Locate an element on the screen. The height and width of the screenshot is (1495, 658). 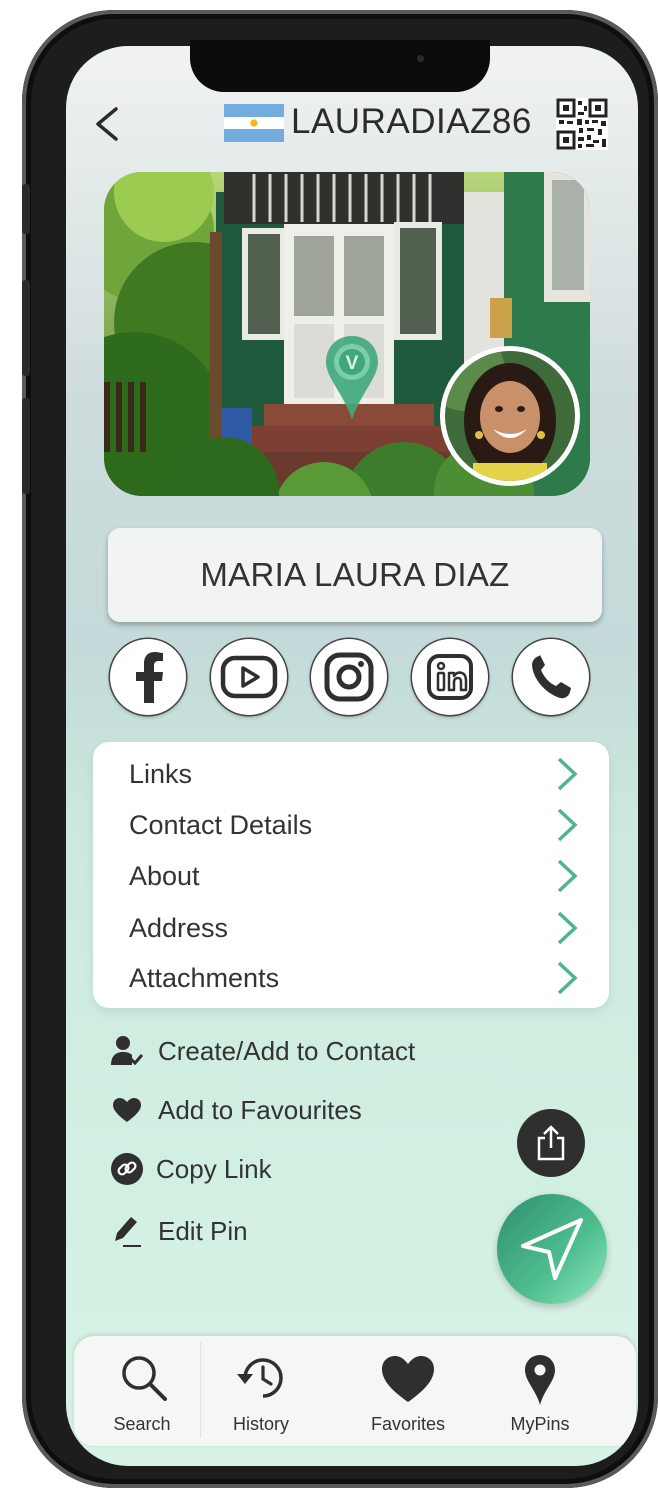
share-icon is located at coordinates (551, 1143).